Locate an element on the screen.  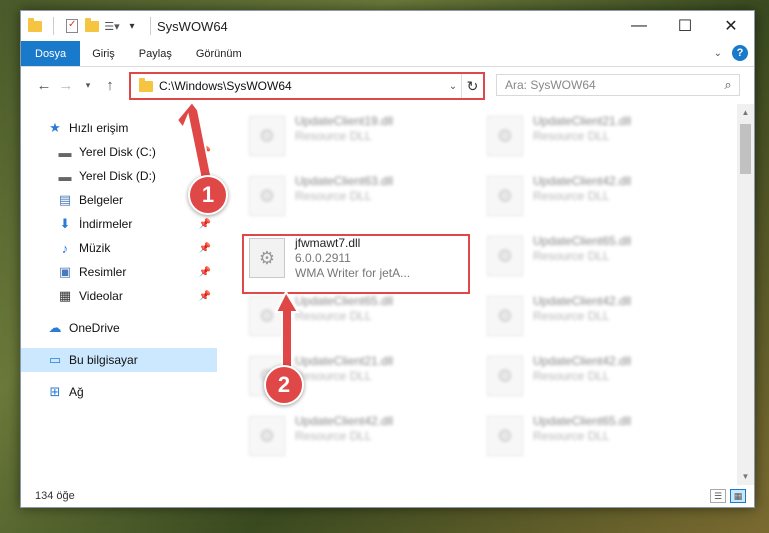
sidebar-item-downloads: ⬇ İndirmeler 📌 is located at coordinates (119, 224).